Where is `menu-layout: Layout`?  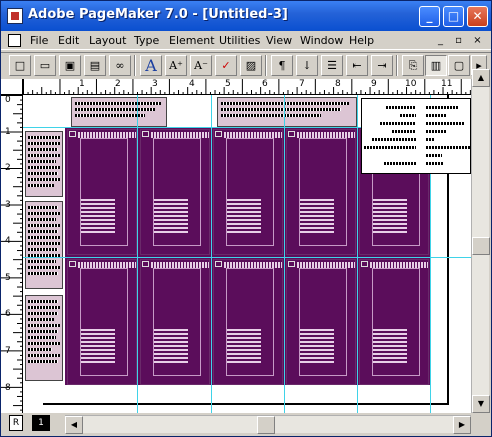
menu-layout: Layout is located at coordinates (107, 40).